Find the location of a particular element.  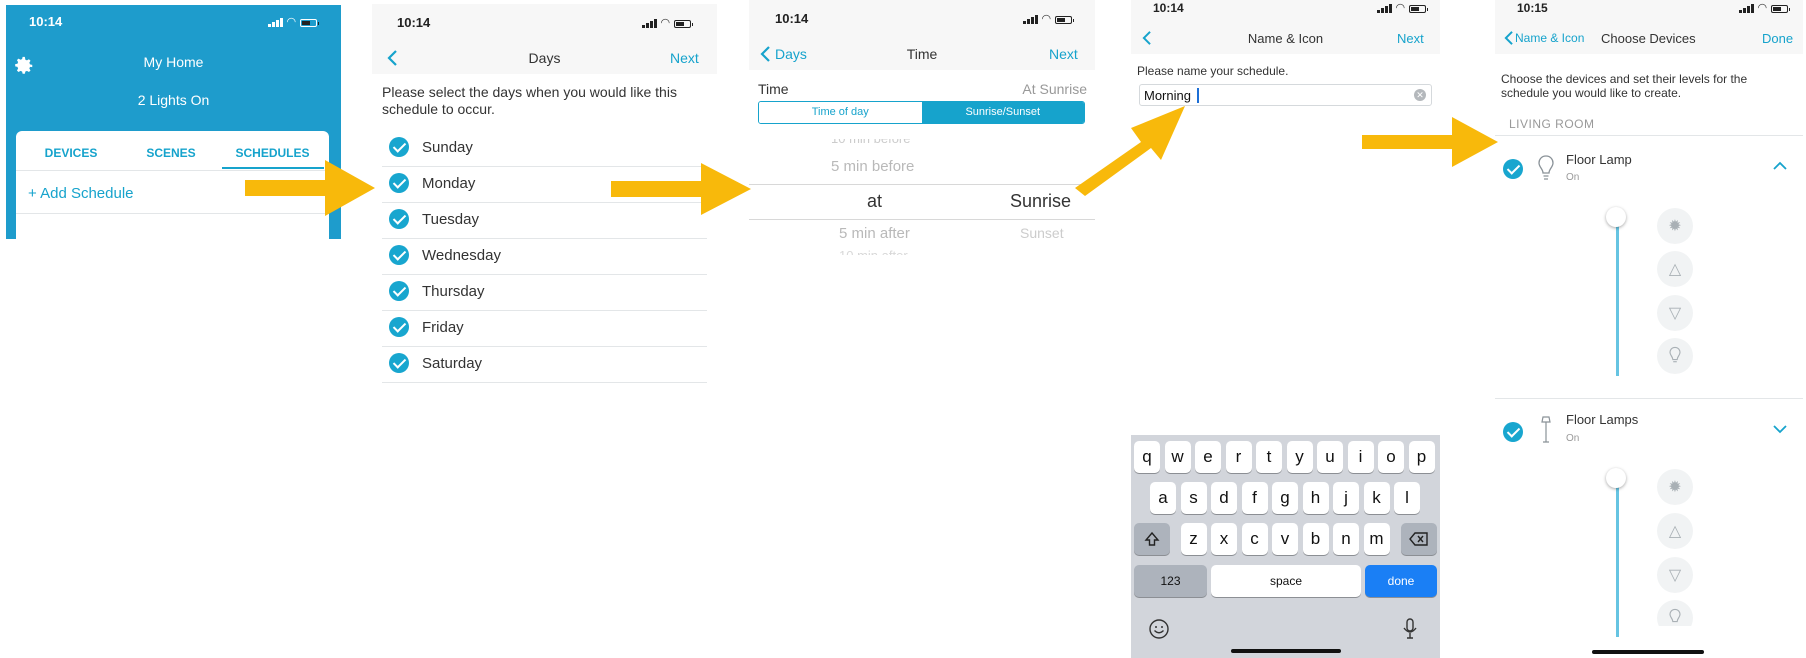

key: z is located at coordinates (1193, 539).